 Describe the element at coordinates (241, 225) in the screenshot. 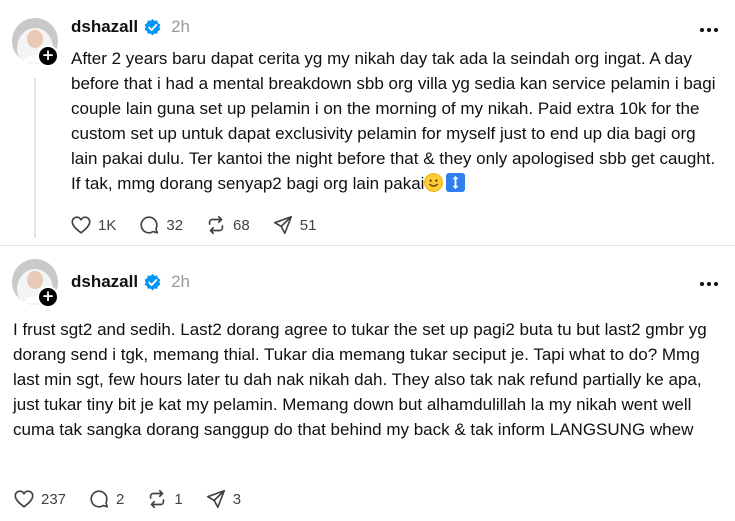

I see `repost-count: 68` at that location.